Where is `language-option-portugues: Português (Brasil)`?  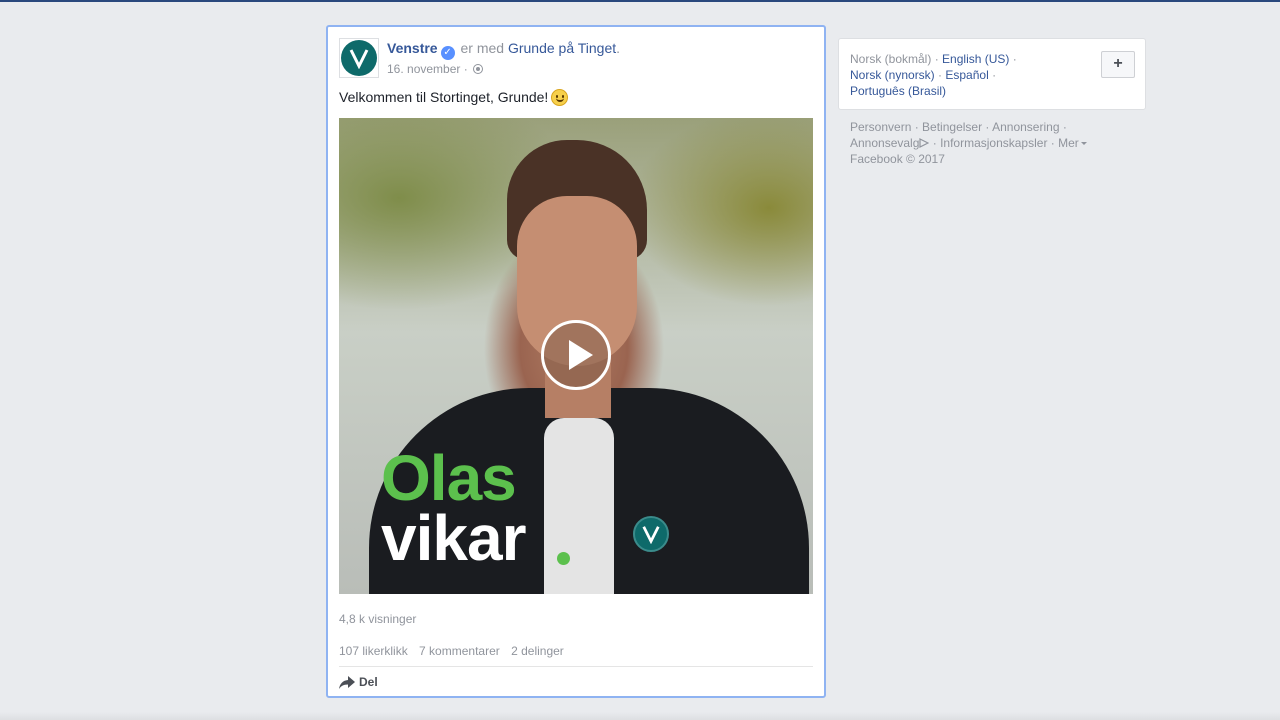
language-option-portugues: Português (Brasil) is located at coordinates (898, 91).